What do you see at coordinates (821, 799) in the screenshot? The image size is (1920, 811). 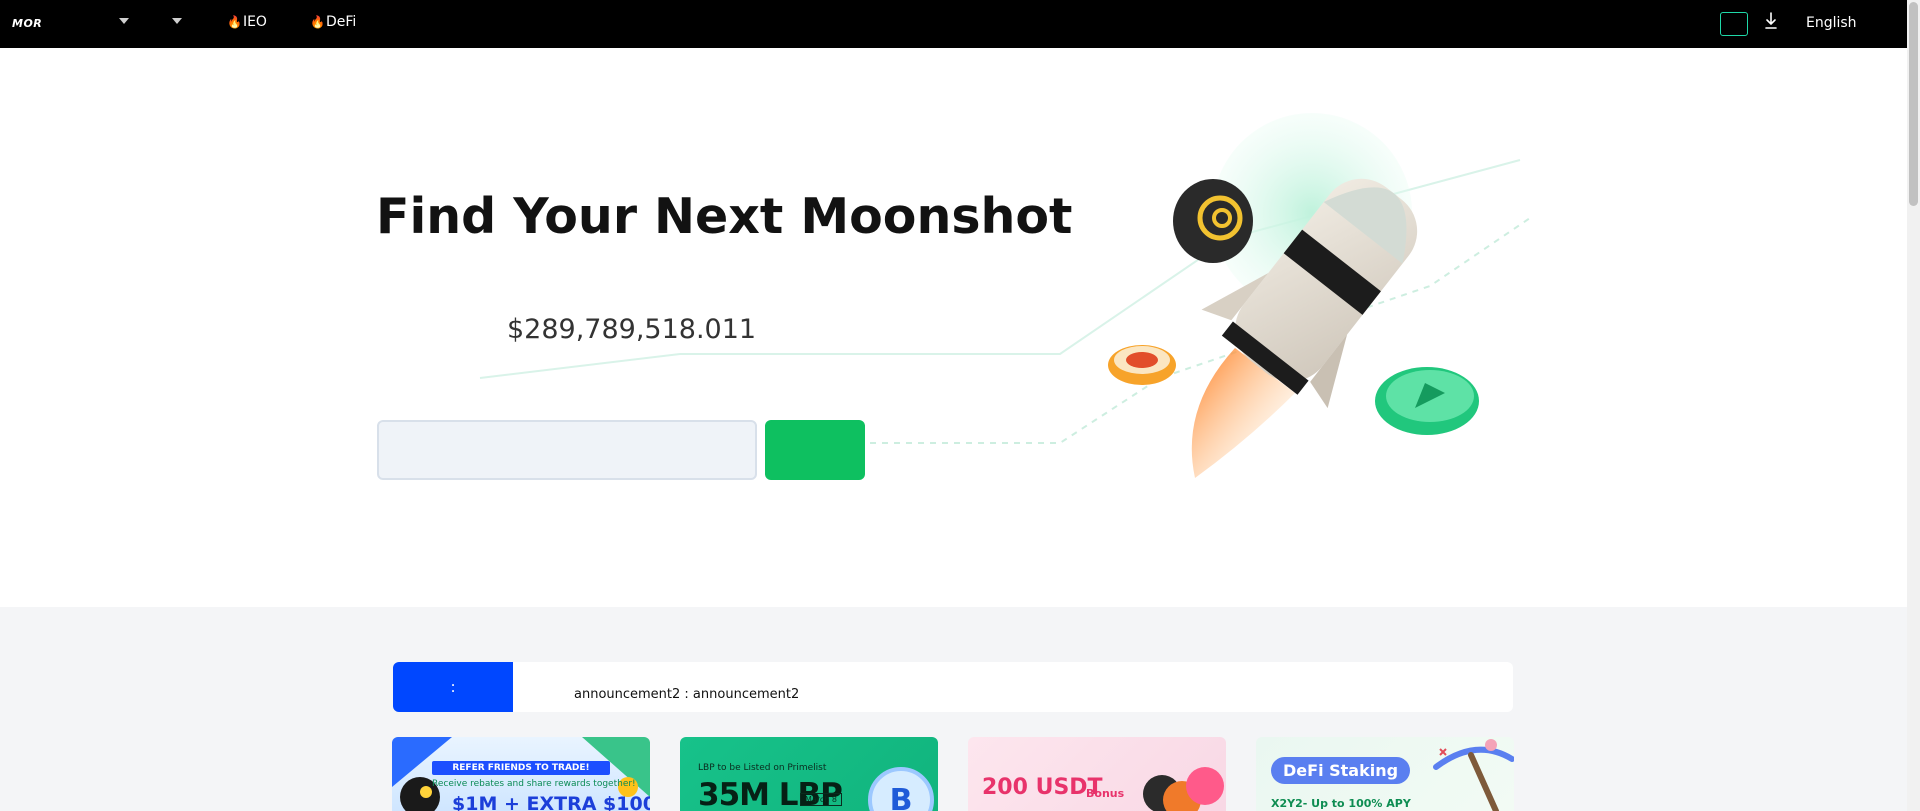 I see `banner-date: March 8` at bounding box center [821, 799].